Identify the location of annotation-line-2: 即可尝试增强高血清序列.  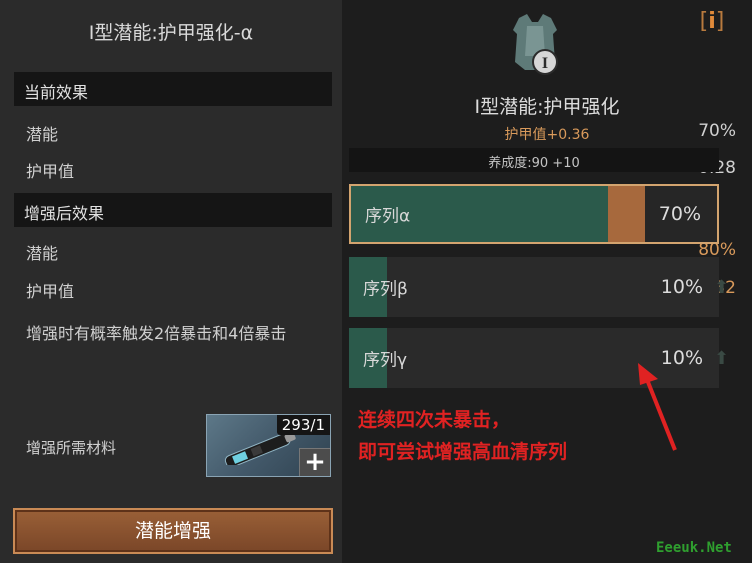
(463, 452).